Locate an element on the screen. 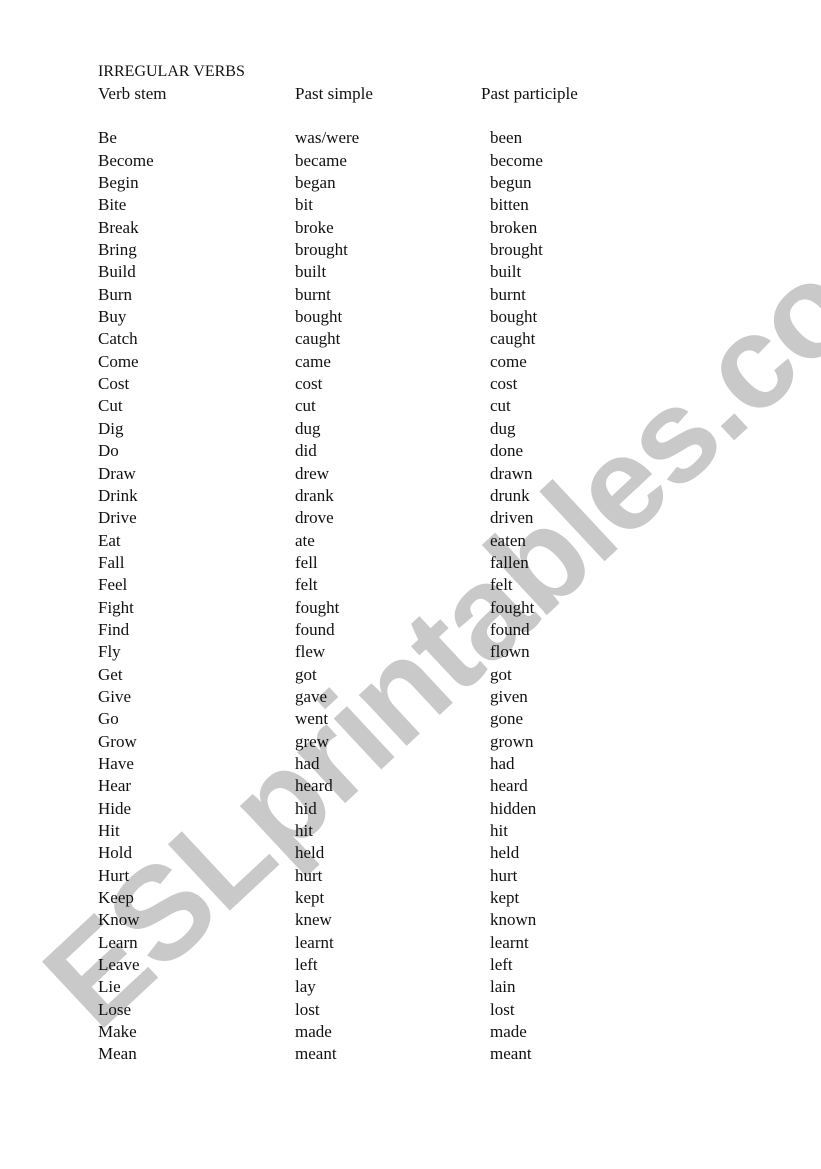 Image resolution: width=821 pixels, height=1169 pixels. cell-past-simple: heard is located at coordinates (314, 786).